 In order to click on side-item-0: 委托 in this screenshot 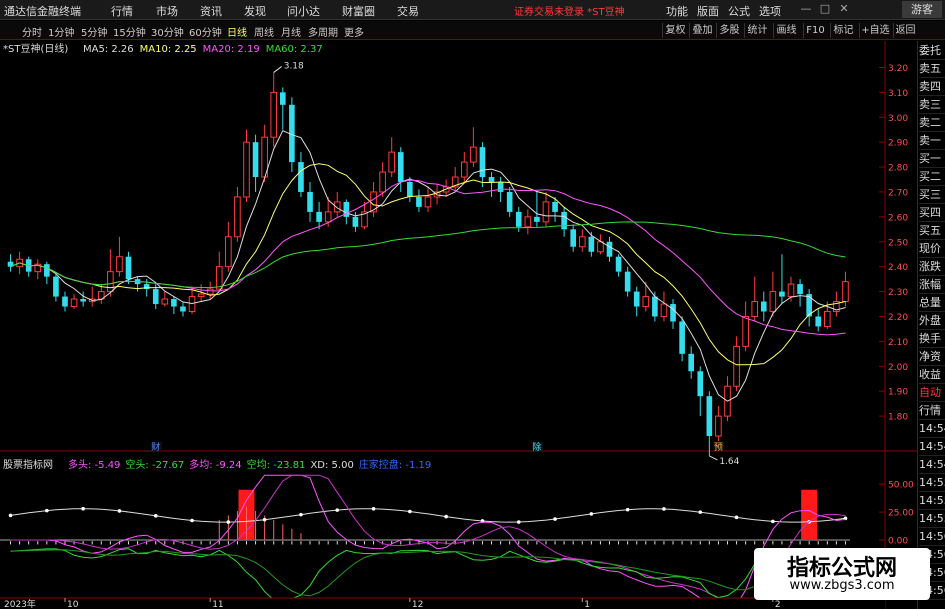, I will do `click(932, 50)`.